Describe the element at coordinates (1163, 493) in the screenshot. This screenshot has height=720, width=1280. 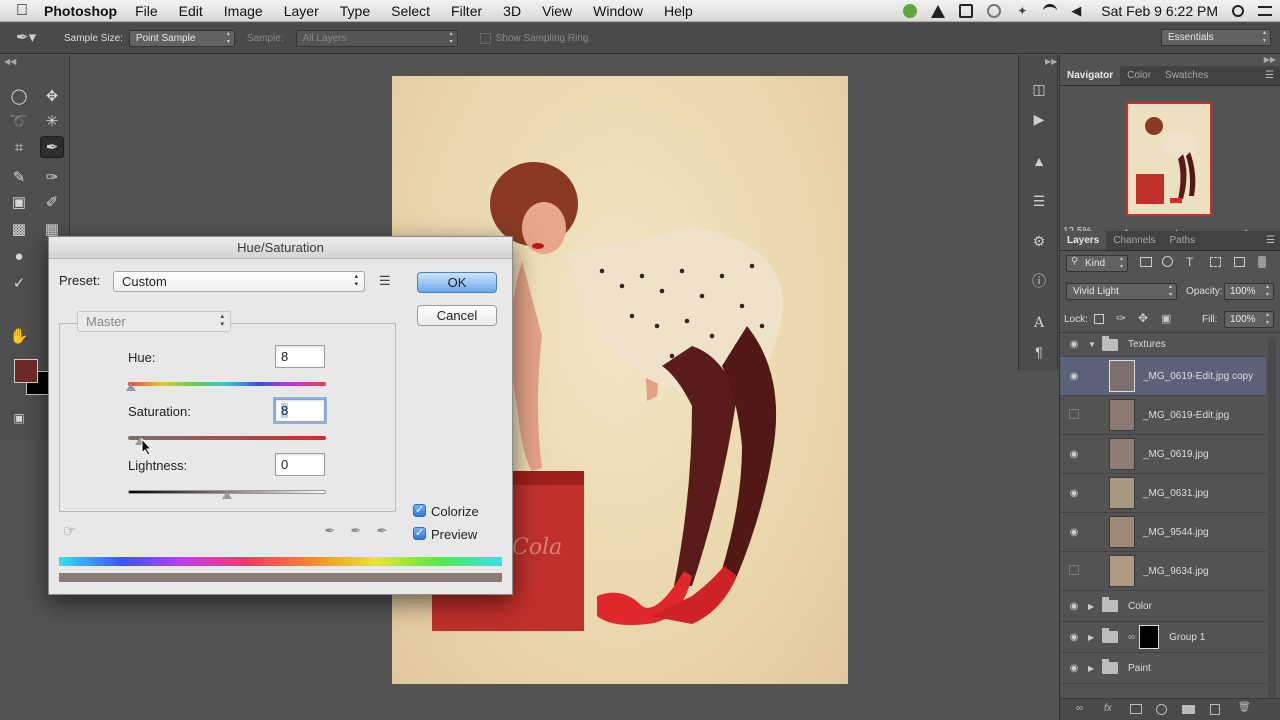
I see `layer-row: ◉ _MG_0631.jpg` at that location.